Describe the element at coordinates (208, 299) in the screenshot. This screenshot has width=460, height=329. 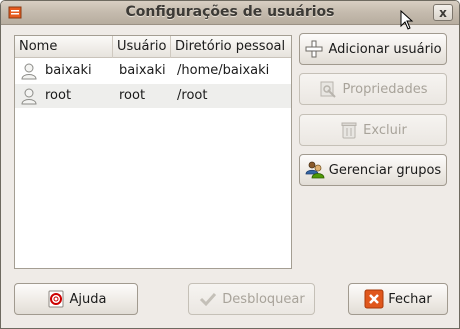
I see `check-icon` at that location.